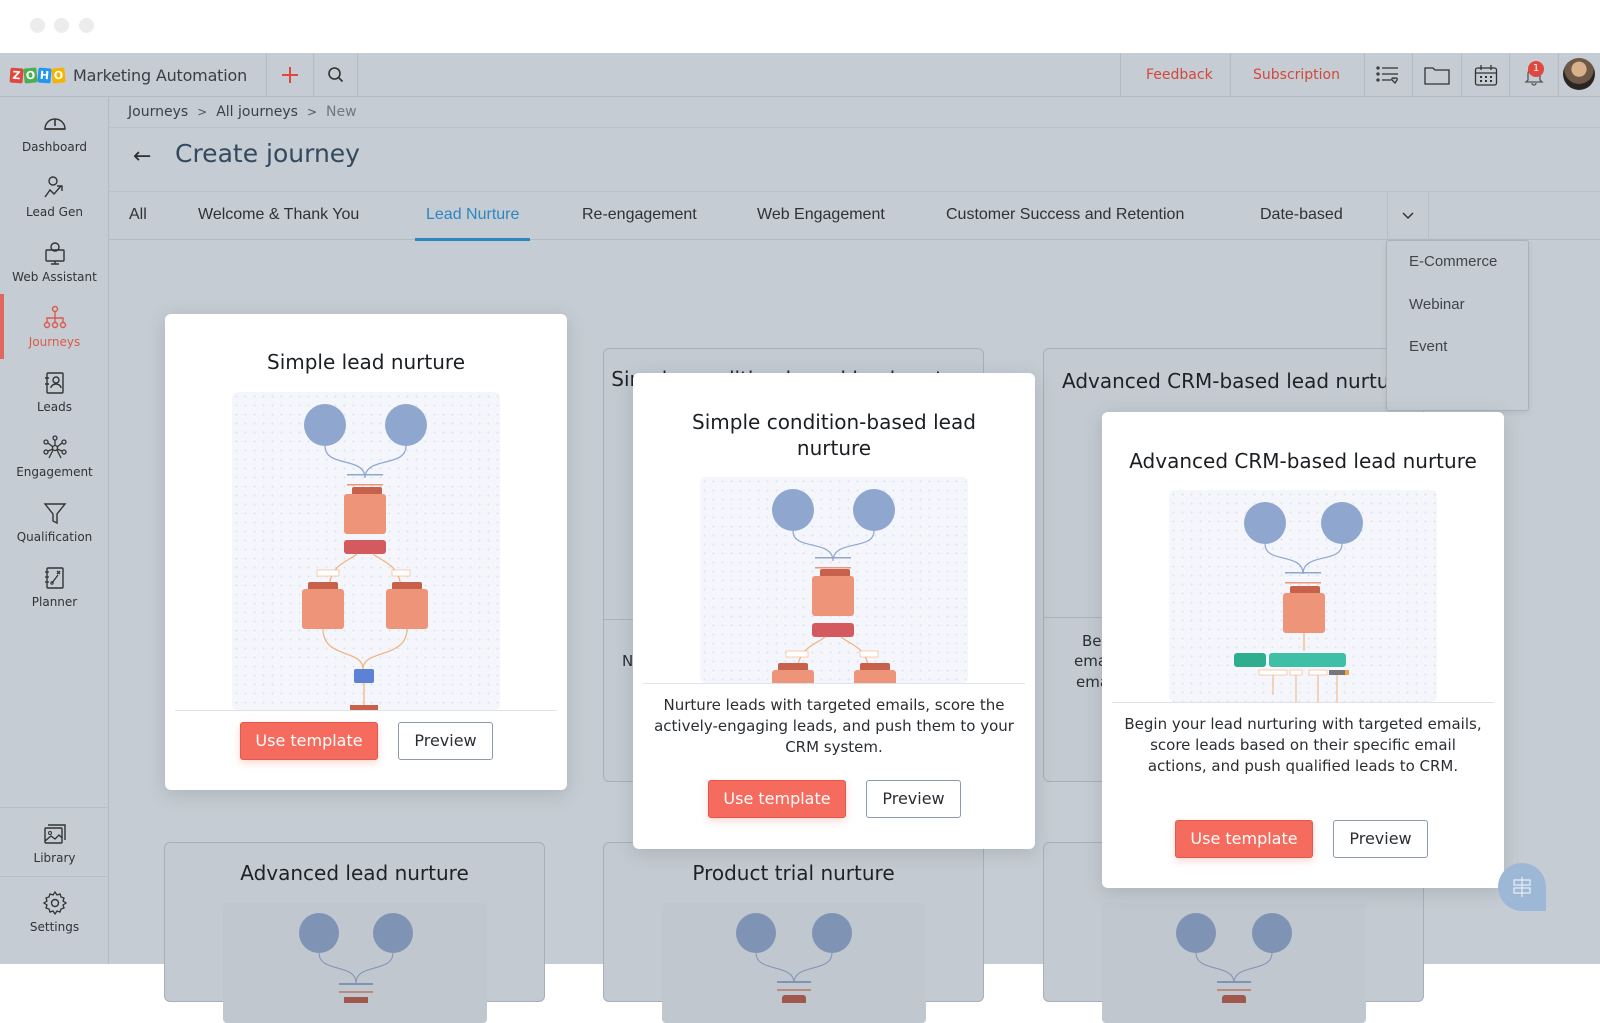 Image resolution: width=1600 pixels, height=1023 pixels. I want to click on sidebar-label: Planner, so click(54, 601).